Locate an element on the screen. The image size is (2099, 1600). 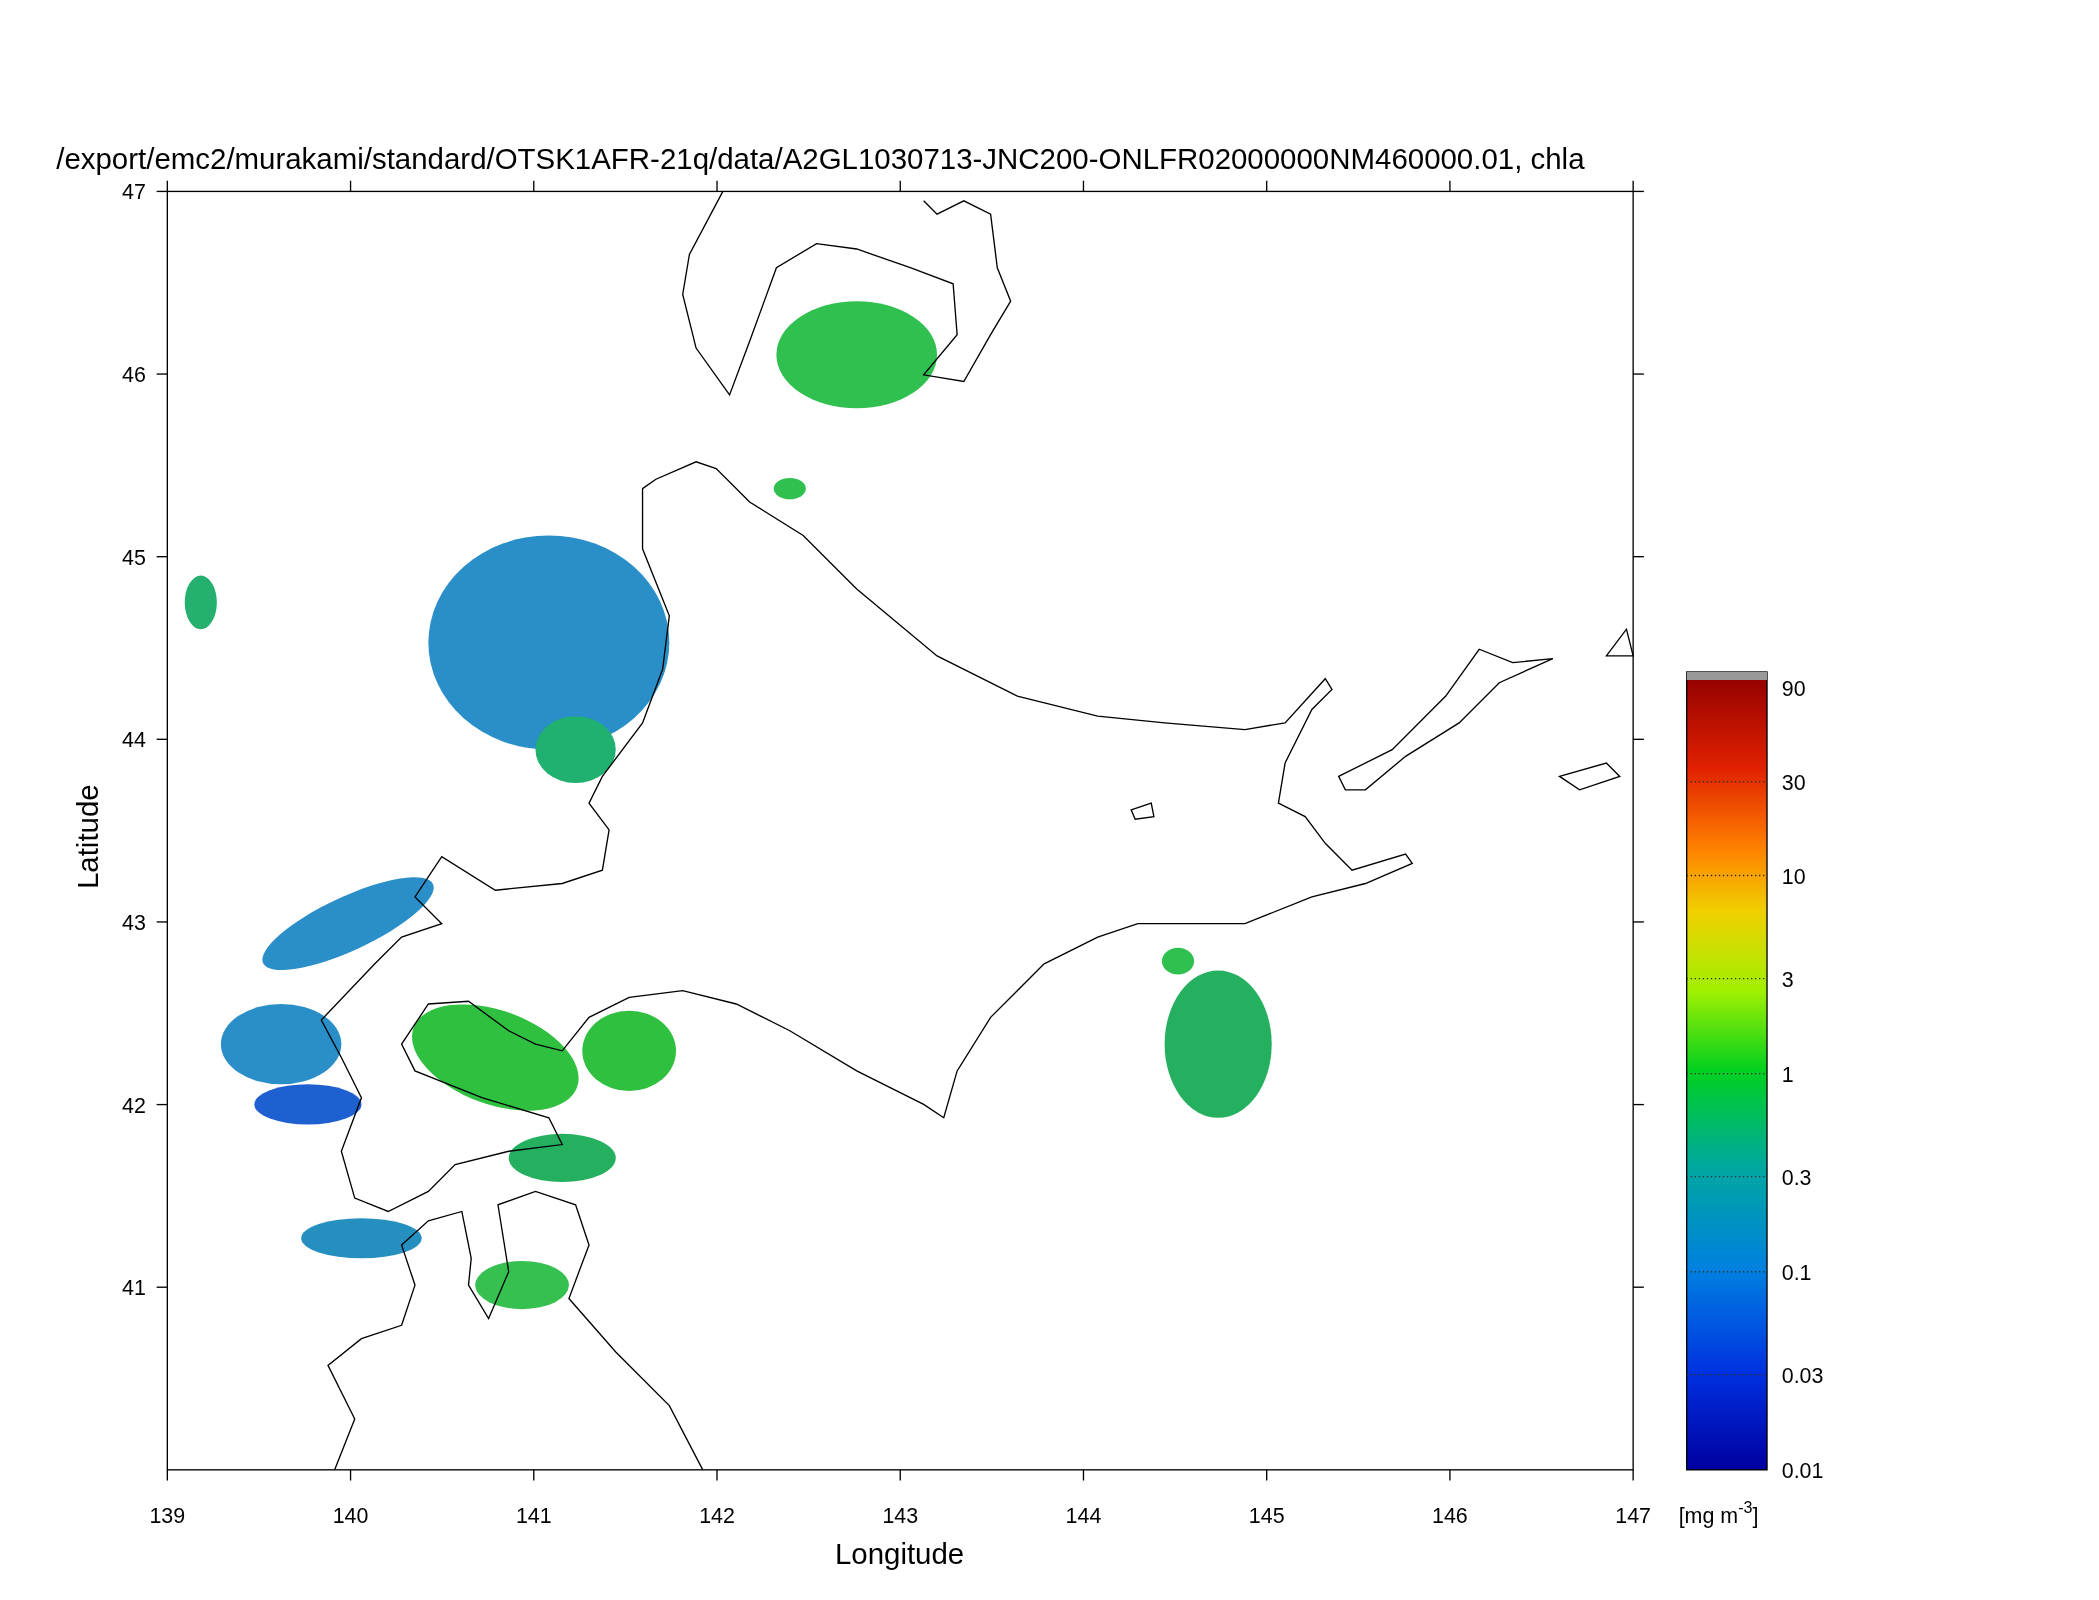
tick-label: 139 is located at coordinates (167, 1516).